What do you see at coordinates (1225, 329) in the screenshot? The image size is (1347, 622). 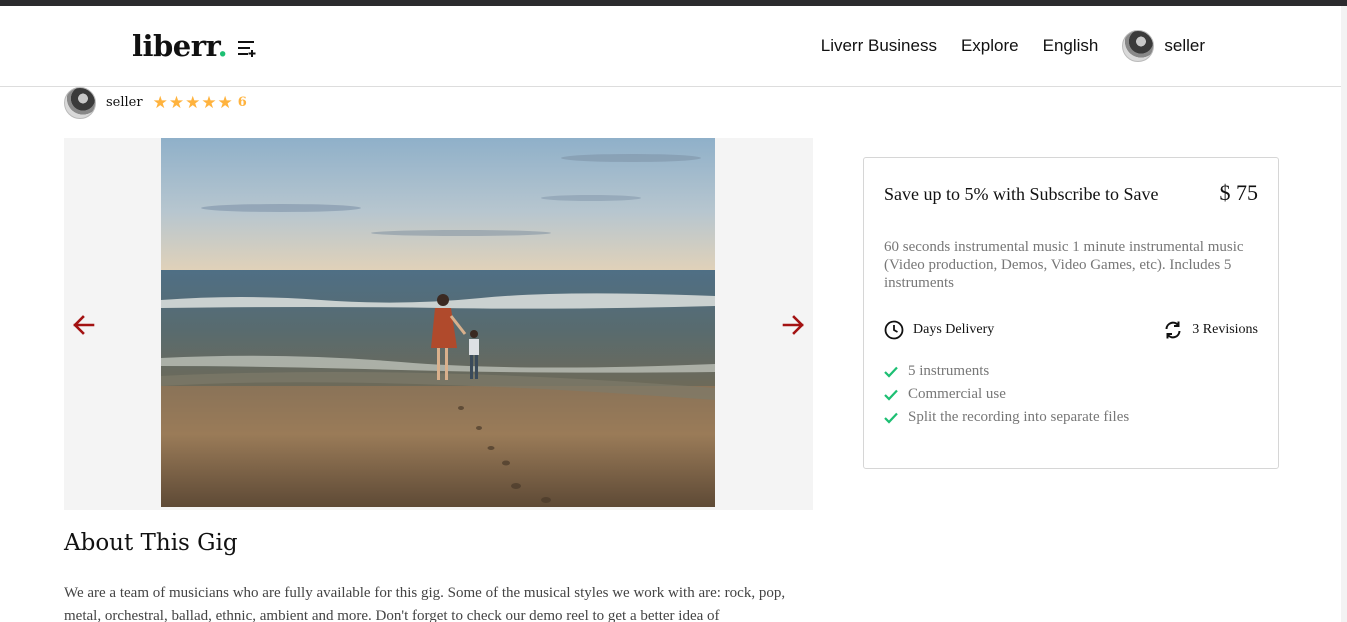 I see `revisions-label: 3 Revisions` at bounding box center [1225, 329].